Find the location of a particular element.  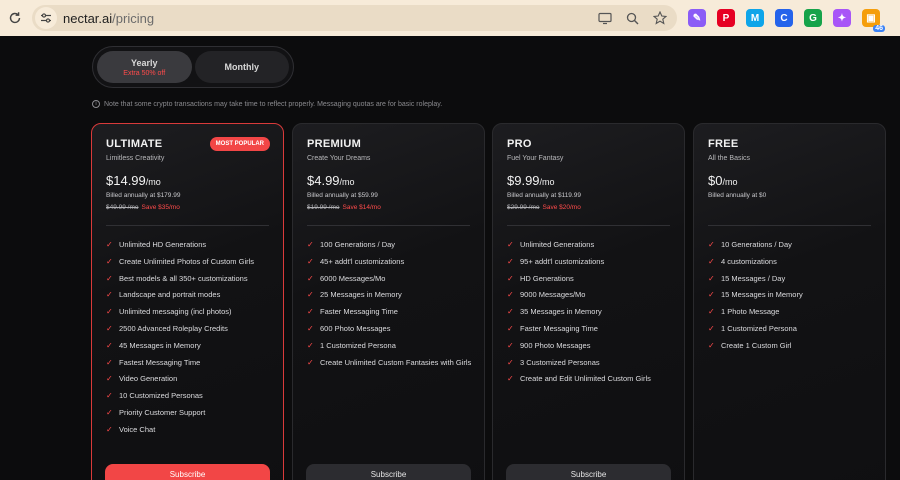

extension-badge: 46 is located at coordinates (879, 28).